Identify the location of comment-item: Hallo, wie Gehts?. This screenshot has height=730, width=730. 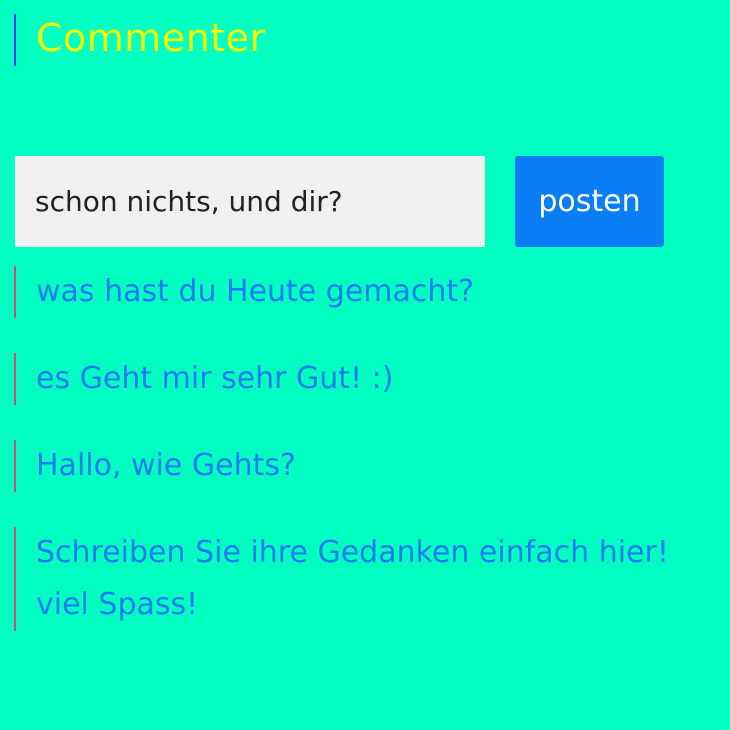
(367, 466).